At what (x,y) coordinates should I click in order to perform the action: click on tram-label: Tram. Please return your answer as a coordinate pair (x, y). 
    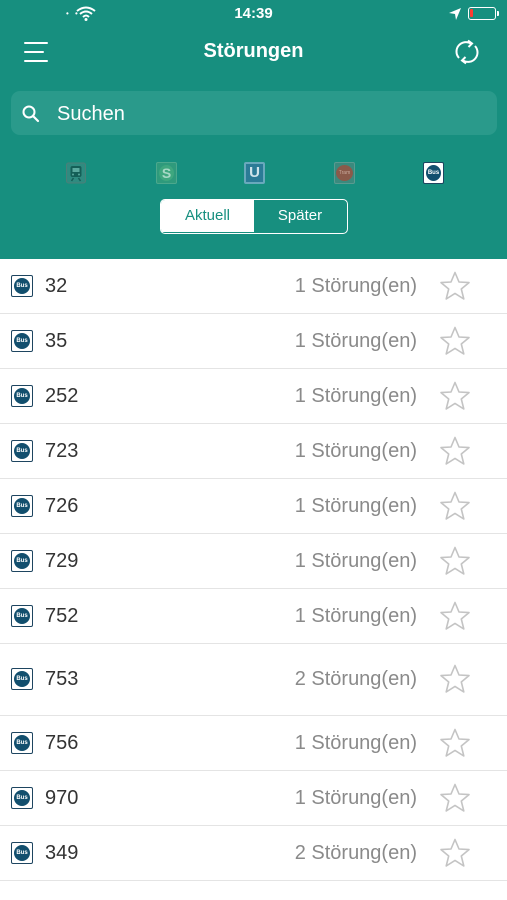
    Looking at the image, I should click on (344, 173).